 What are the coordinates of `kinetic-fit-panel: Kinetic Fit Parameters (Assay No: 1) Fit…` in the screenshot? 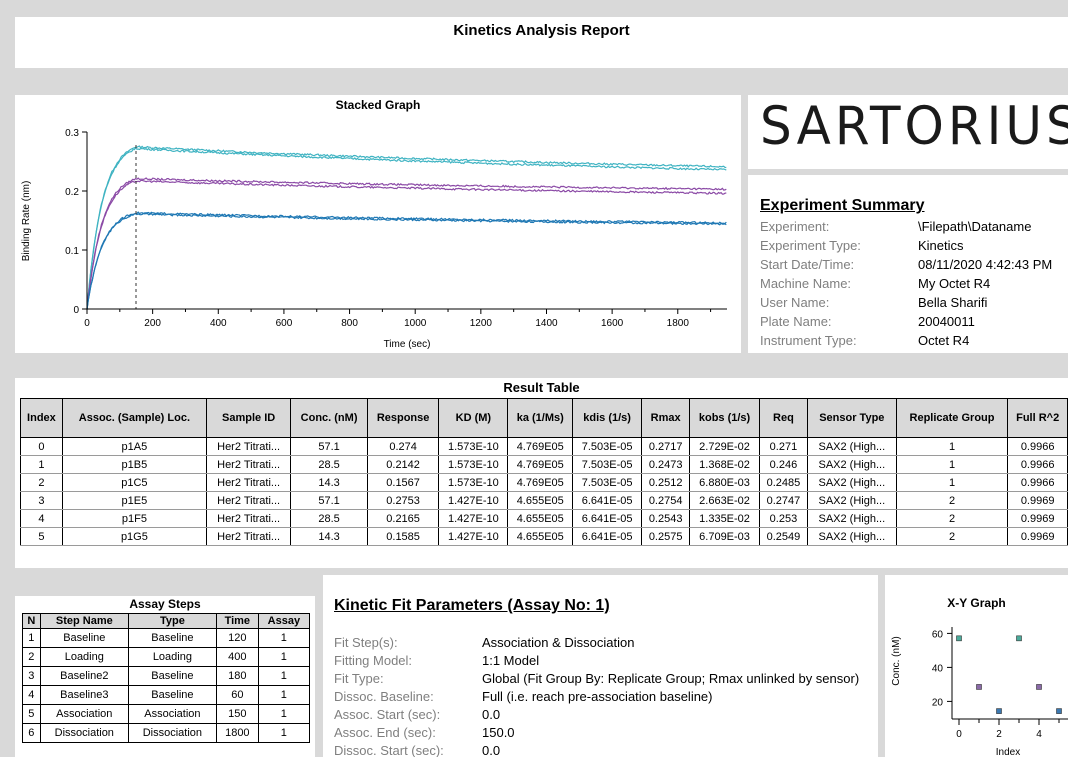 It's located at (600, 666).